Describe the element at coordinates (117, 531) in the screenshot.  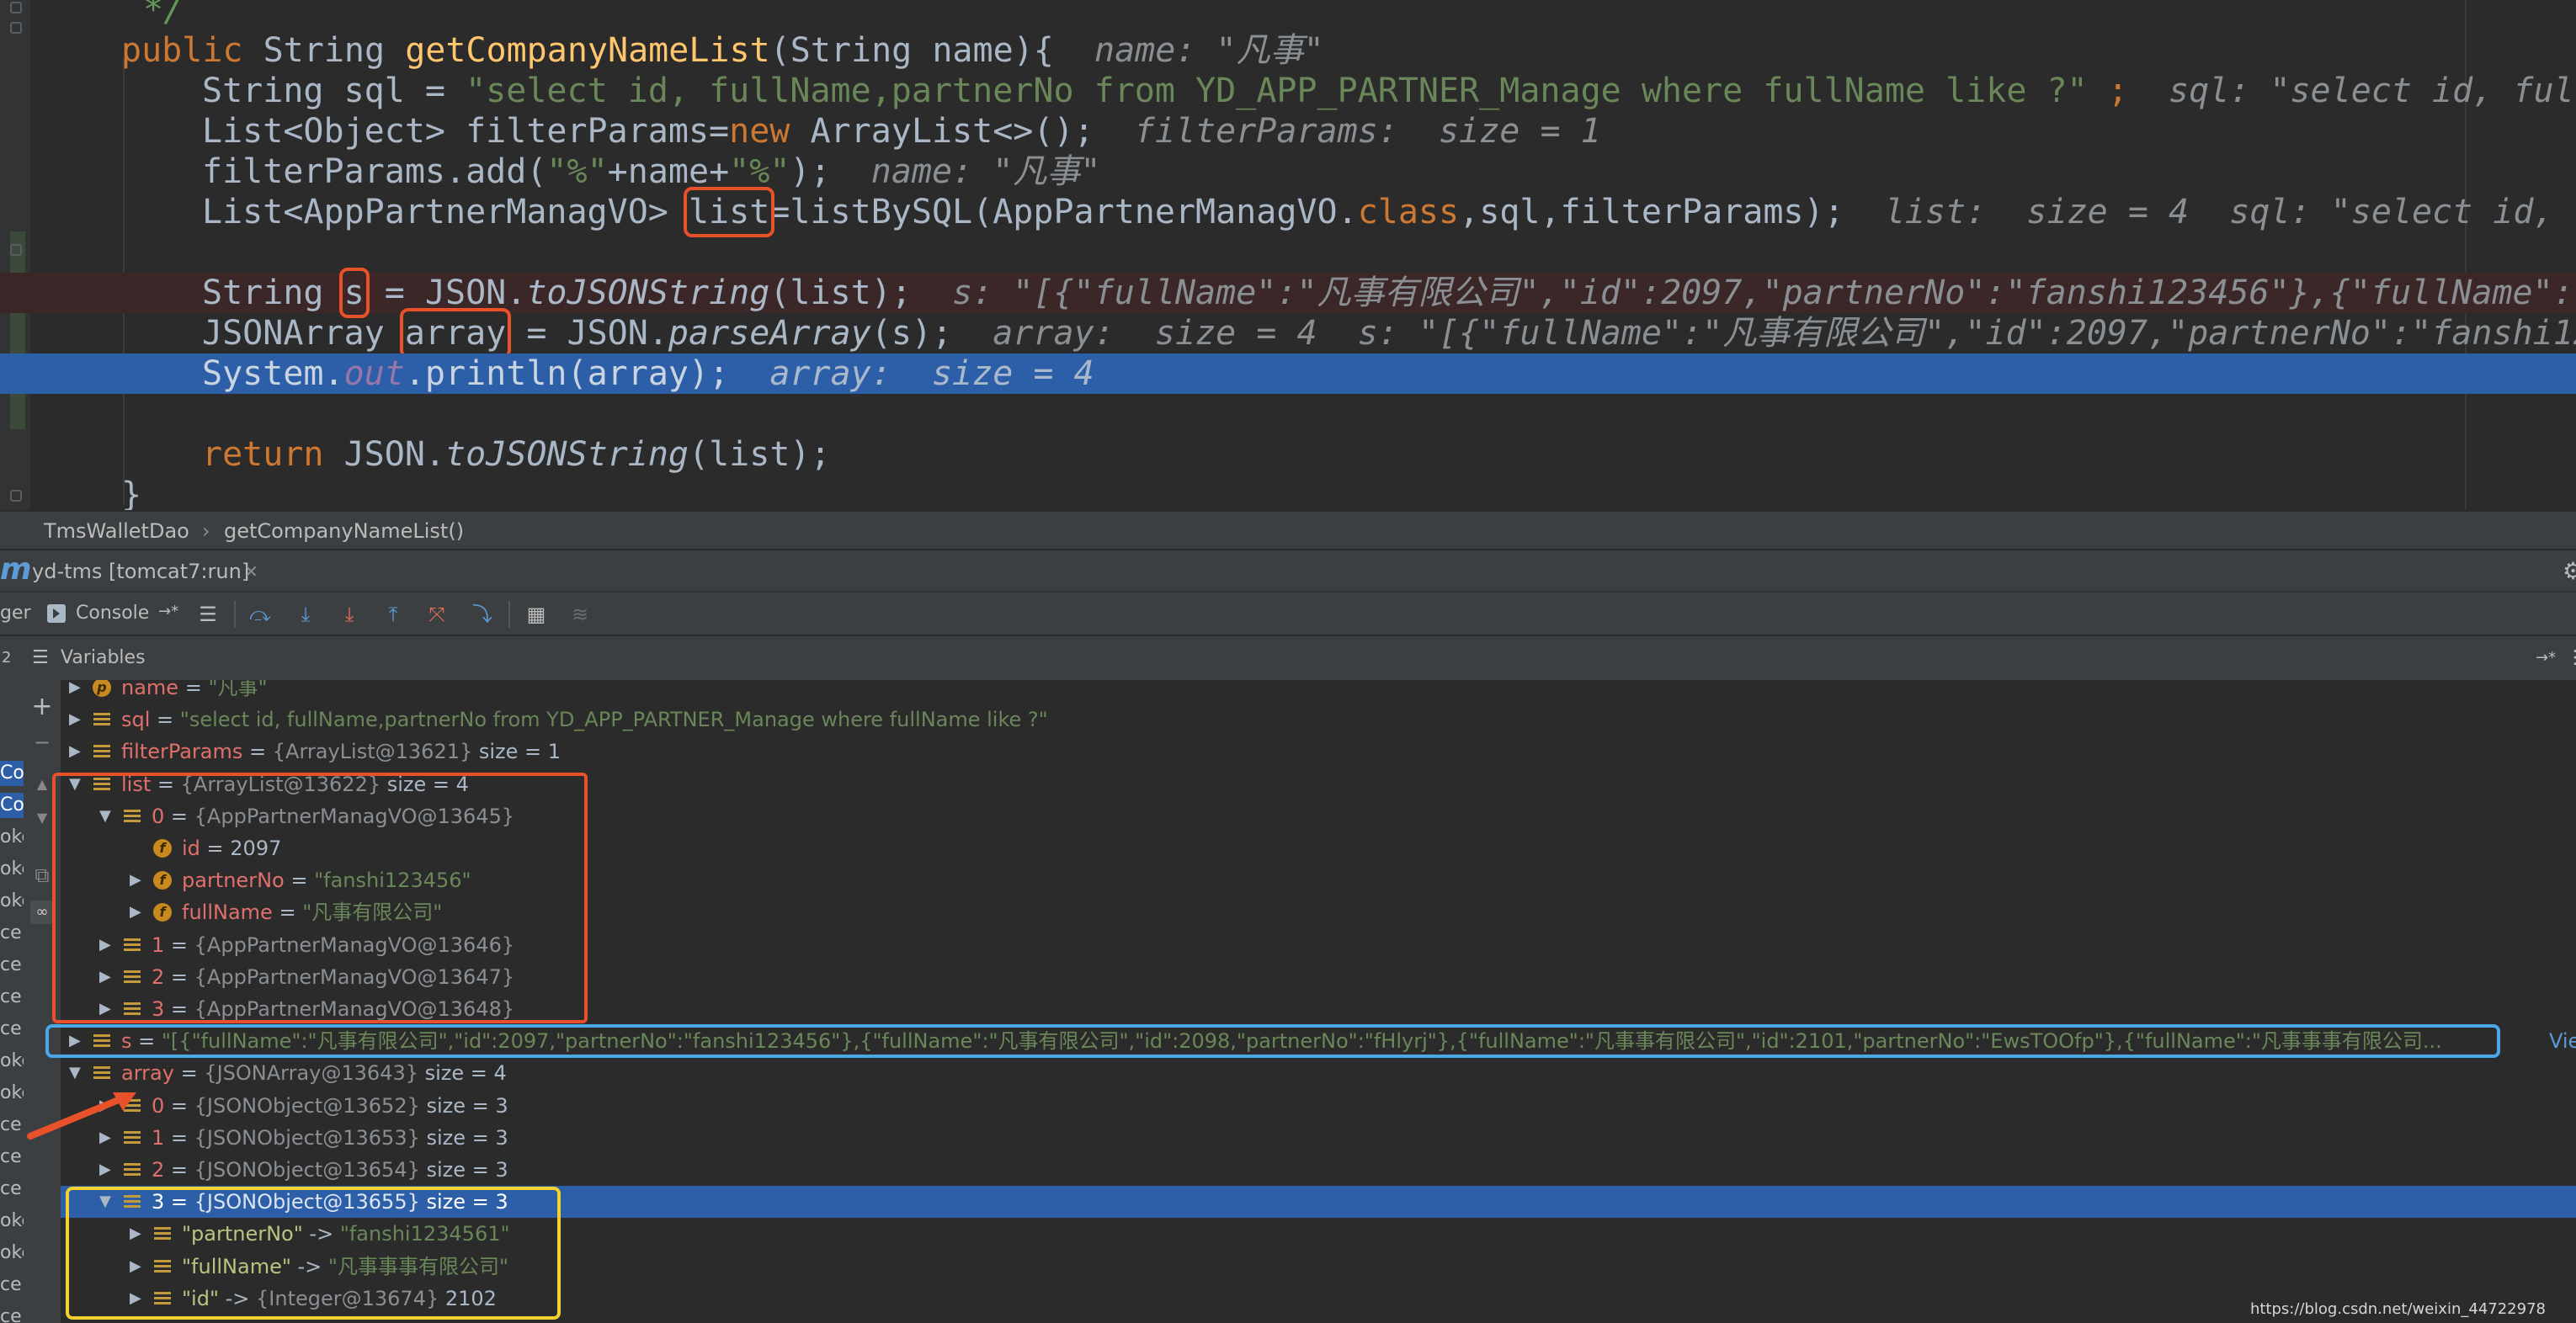
I see `breadcrumb-file: TmsWalletDao` at that location.